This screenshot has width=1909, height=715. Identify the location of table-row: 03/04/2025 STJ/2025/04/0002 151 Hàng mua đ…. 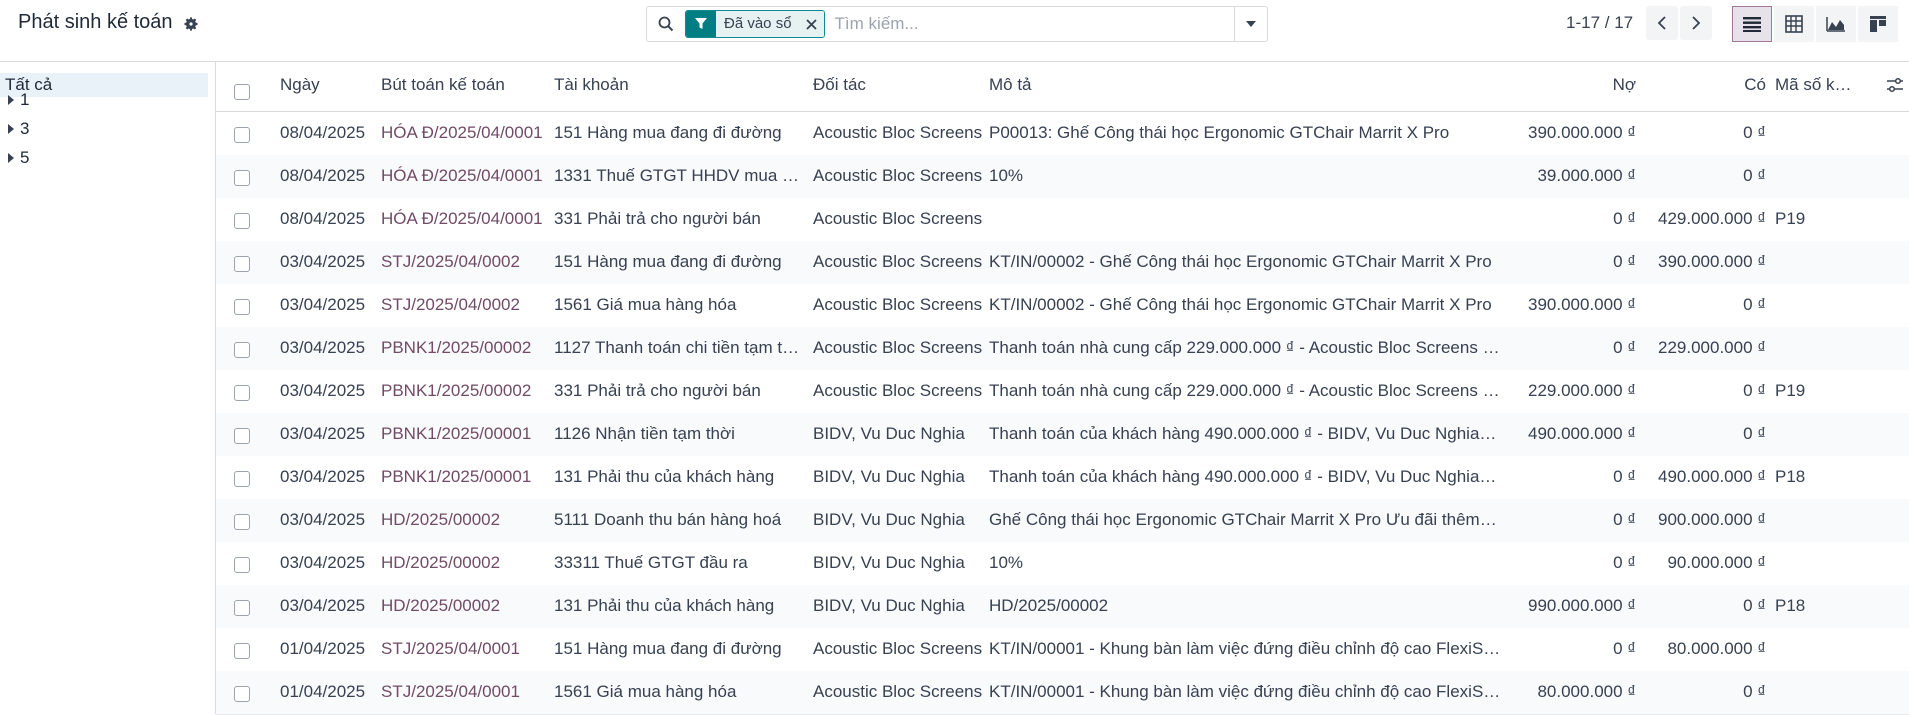
(1062, 263).